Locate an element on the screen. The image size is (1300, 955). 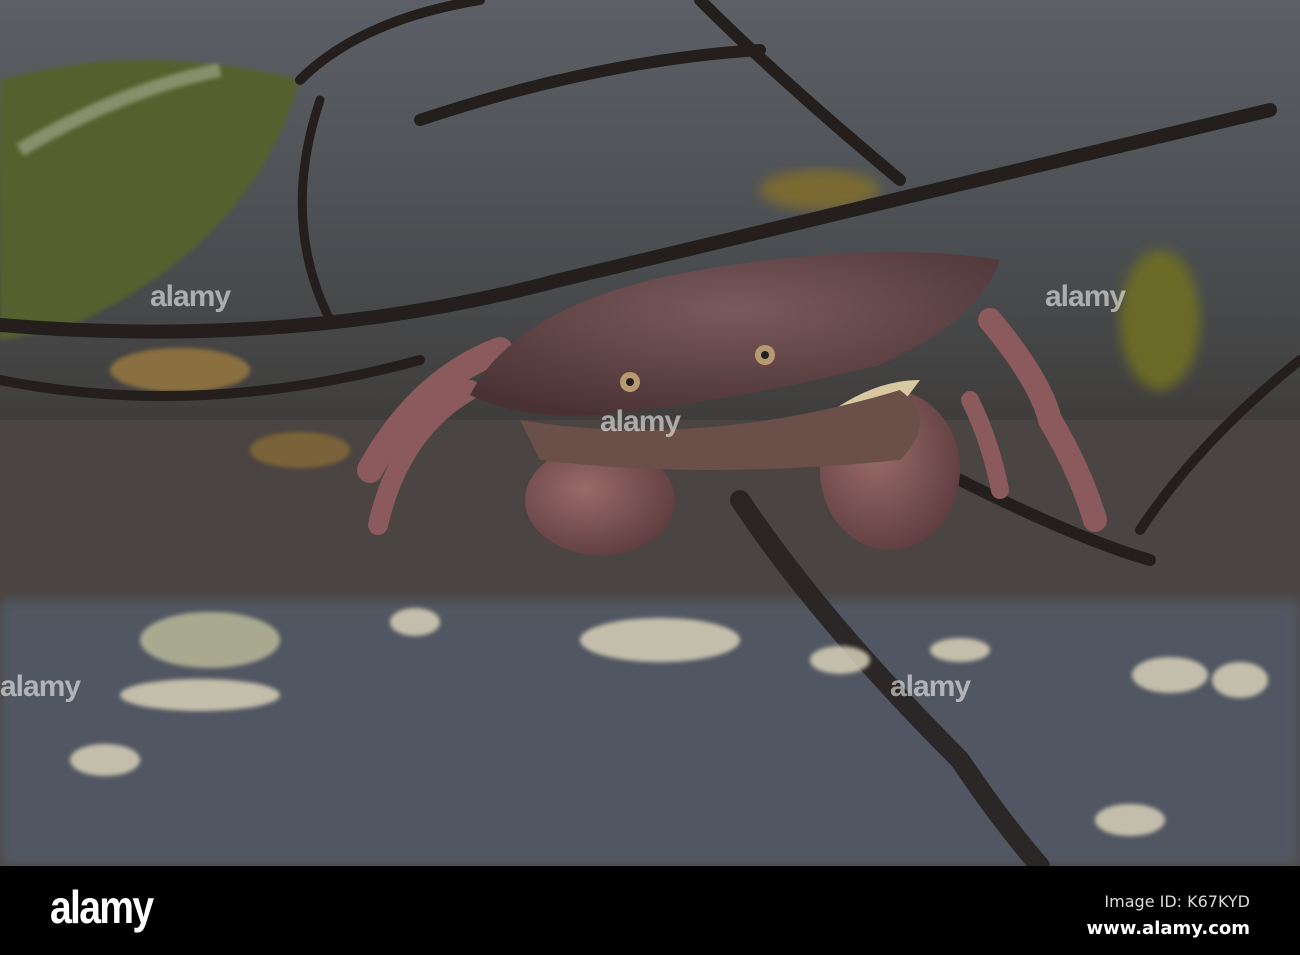
site-url: www.alamy.com is located at coordinates (1168, 928).